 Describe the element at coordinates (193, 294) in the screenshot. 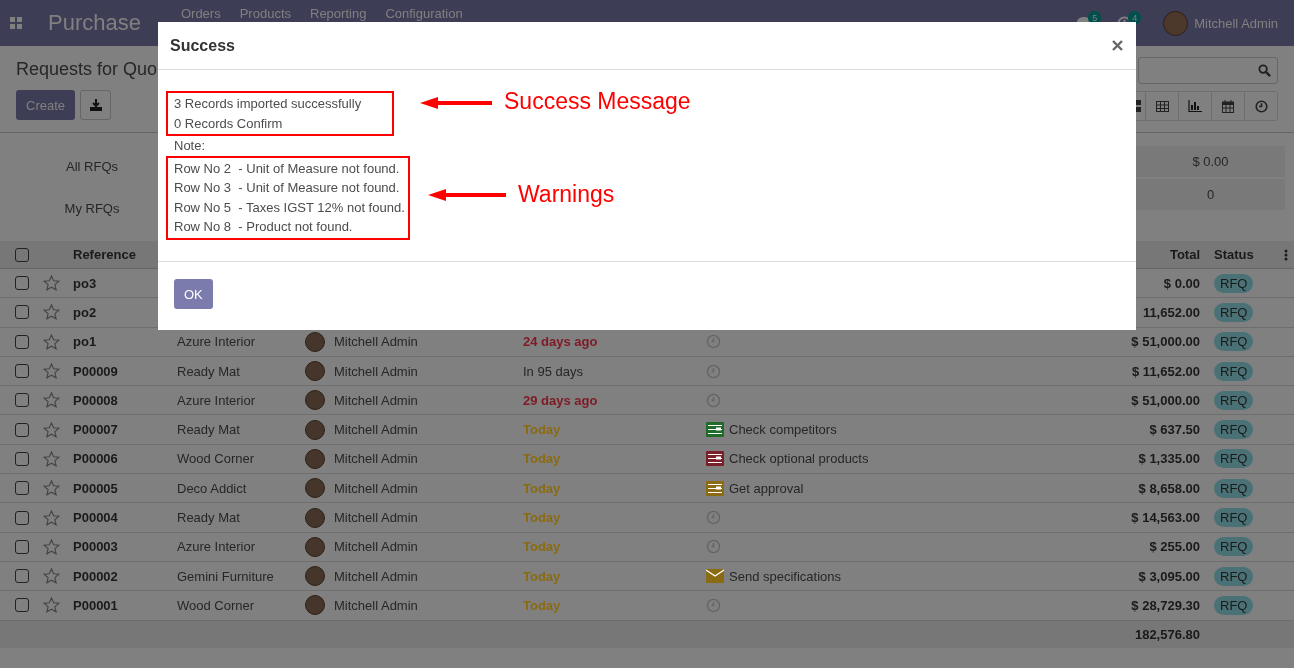

I see `ok-button: OK` at that location.